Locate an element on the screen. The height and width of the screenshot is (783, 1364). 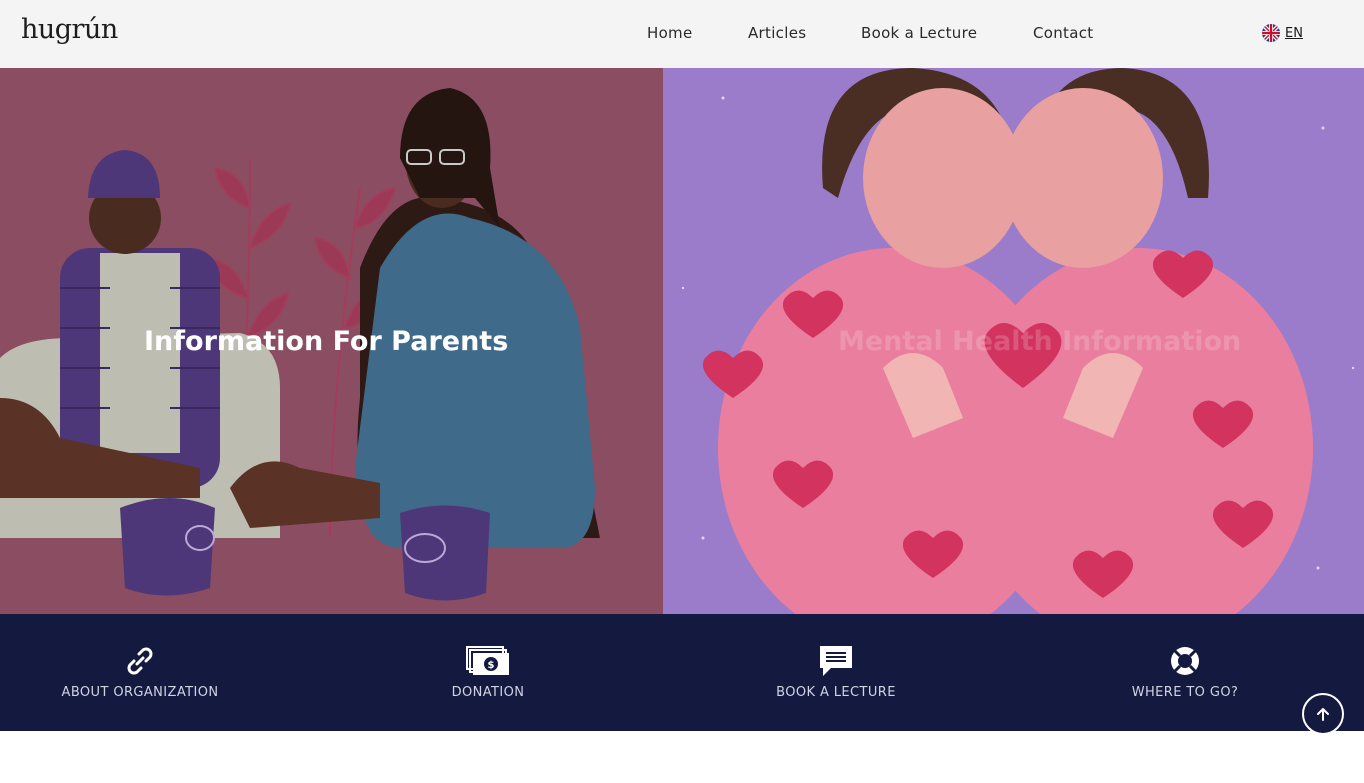
lifebuoy-icon is located at coordinates (1185, 661).